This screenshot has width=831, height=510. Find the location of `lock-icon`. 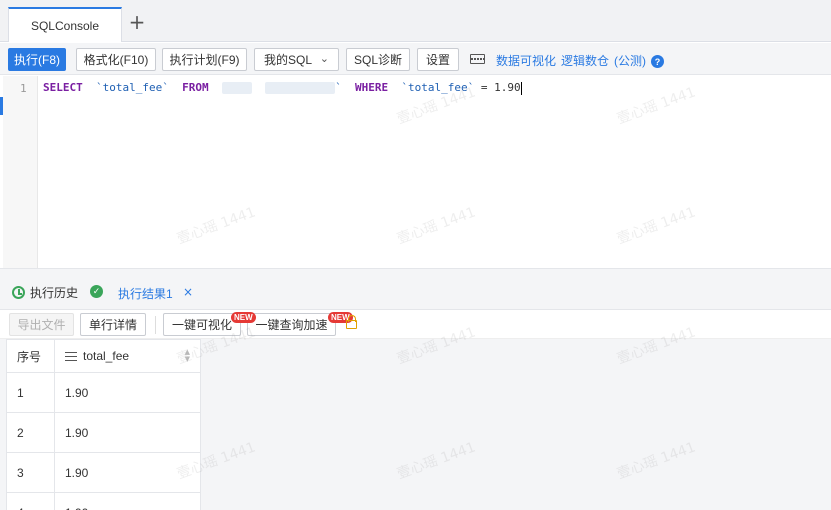

lock-icon is located at coordinates (351, 322).